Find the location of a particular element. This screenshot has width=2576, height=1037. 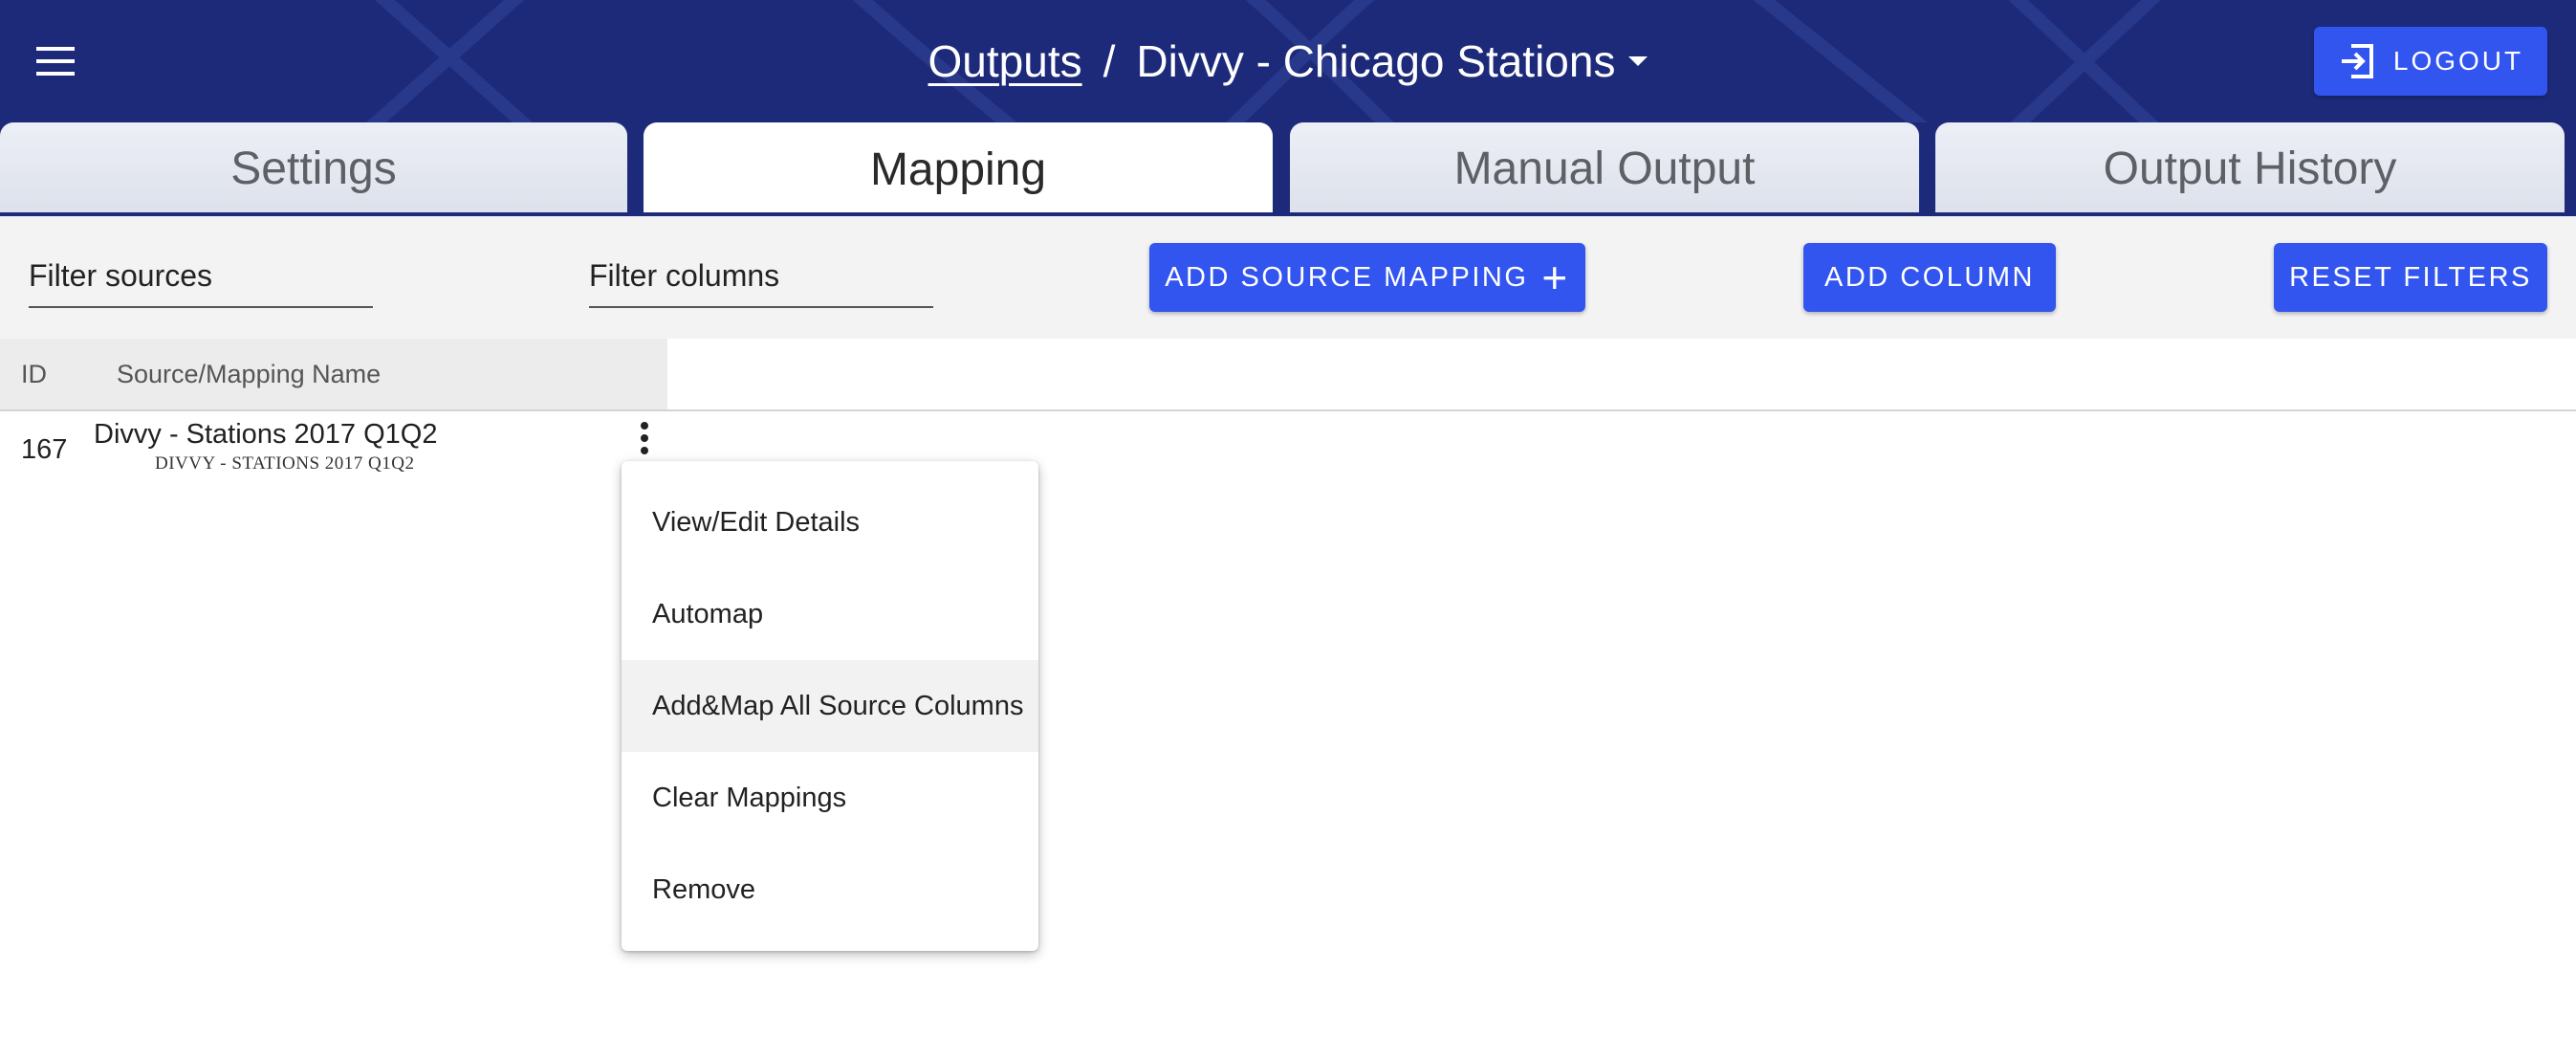

menu-item-automap: Automap is located at coordinates (830, 614).